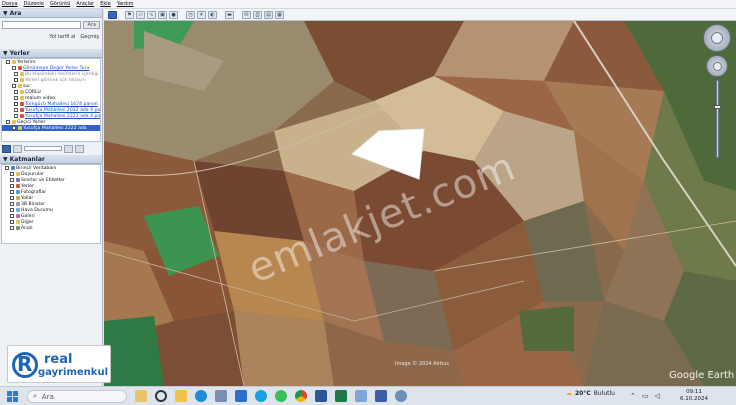  Describe the element at coordinates (21, 116) in the screenshot. I see `placemark-icon` at that location.